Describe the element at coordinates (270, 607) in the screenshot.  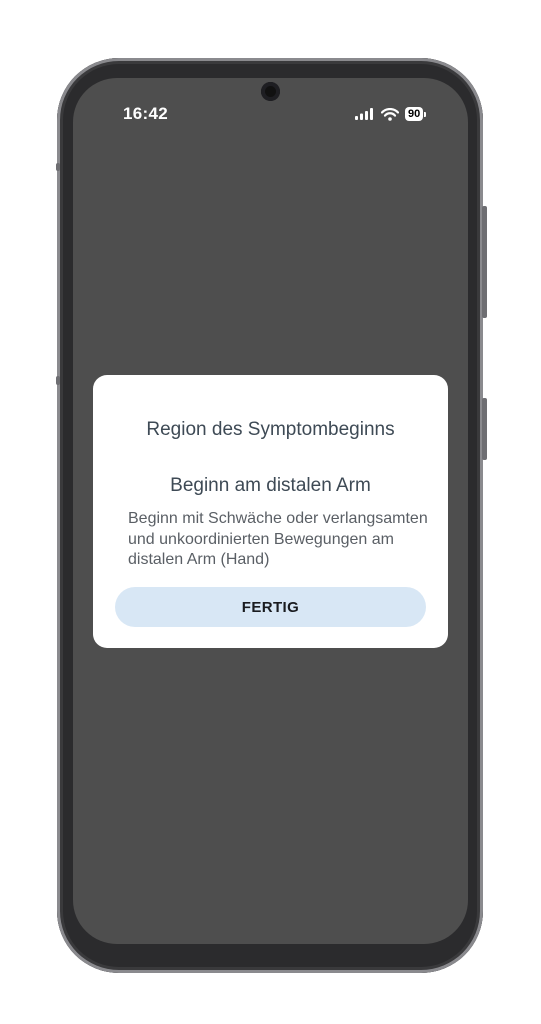
I see `done-button: FERTIG` at that location.